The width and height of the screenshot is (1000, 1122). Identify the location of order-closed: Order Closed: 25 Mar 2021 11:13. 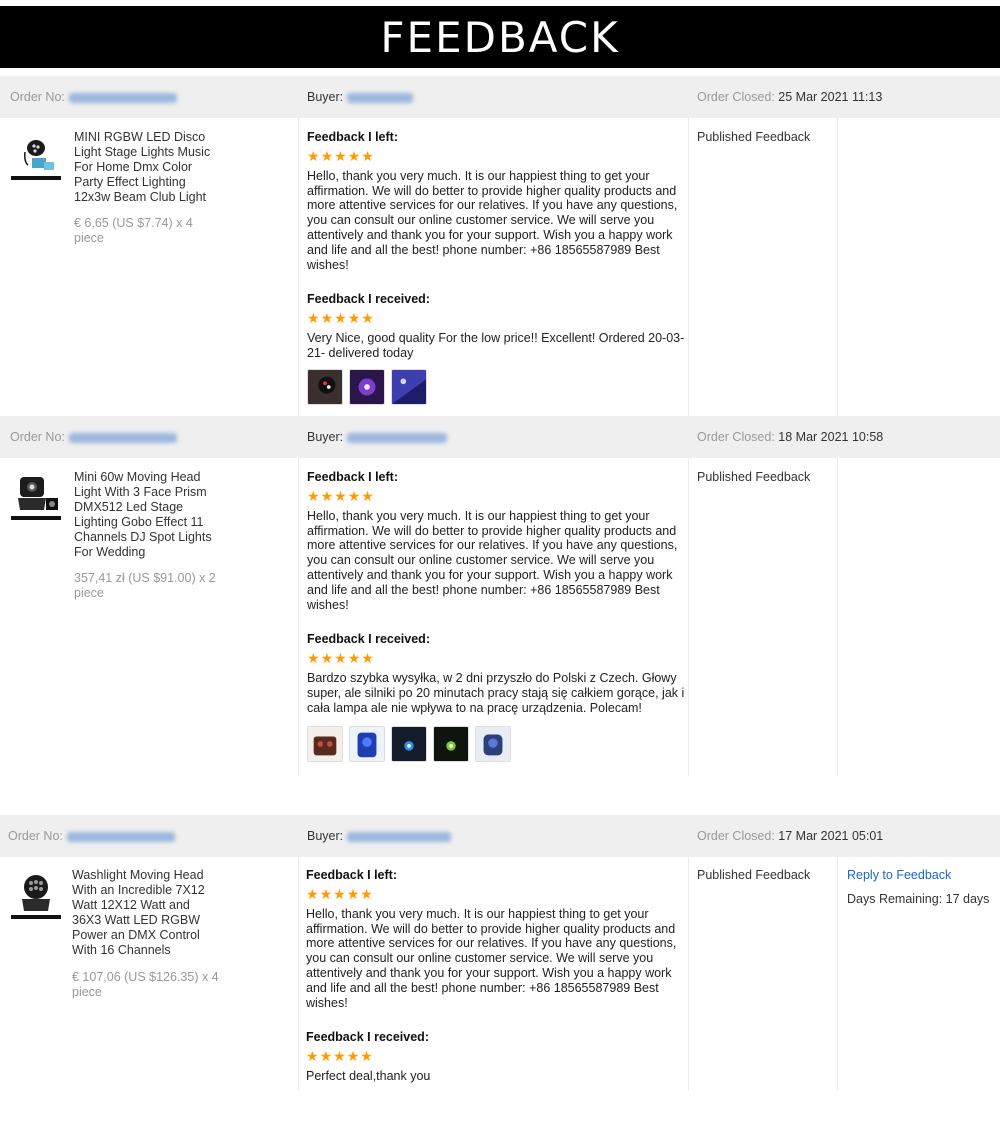
(790, 97).